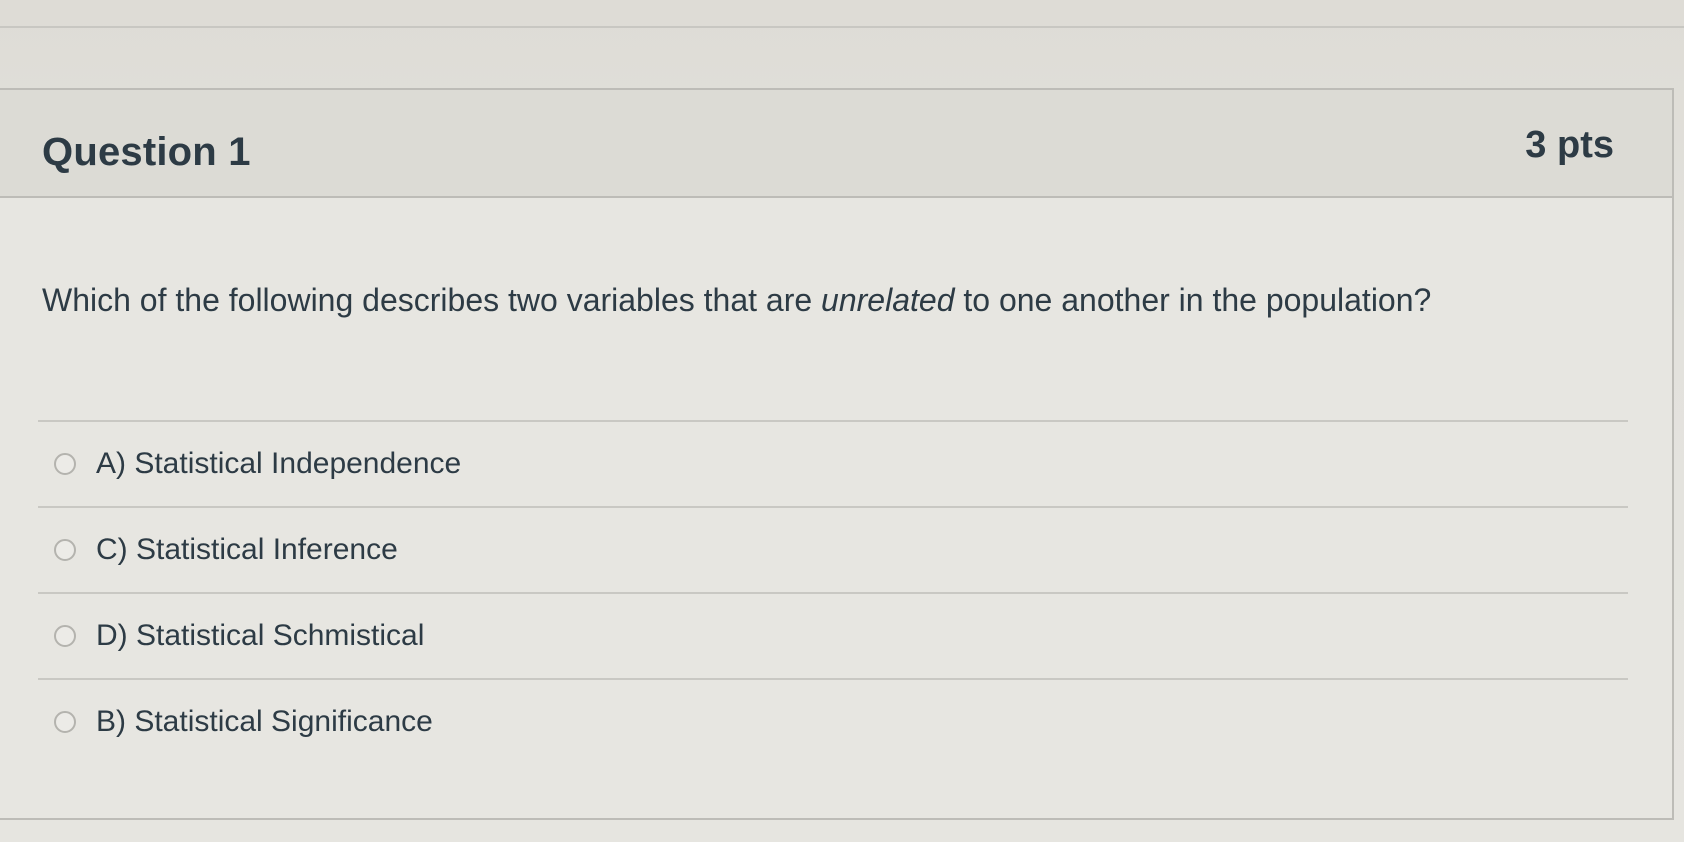 This screenshot has width=1684, height=842. What do you see at coordinates (146, 152) in the screenshot?
I see `question-title: Question 1` at bounding box center [146, 152].